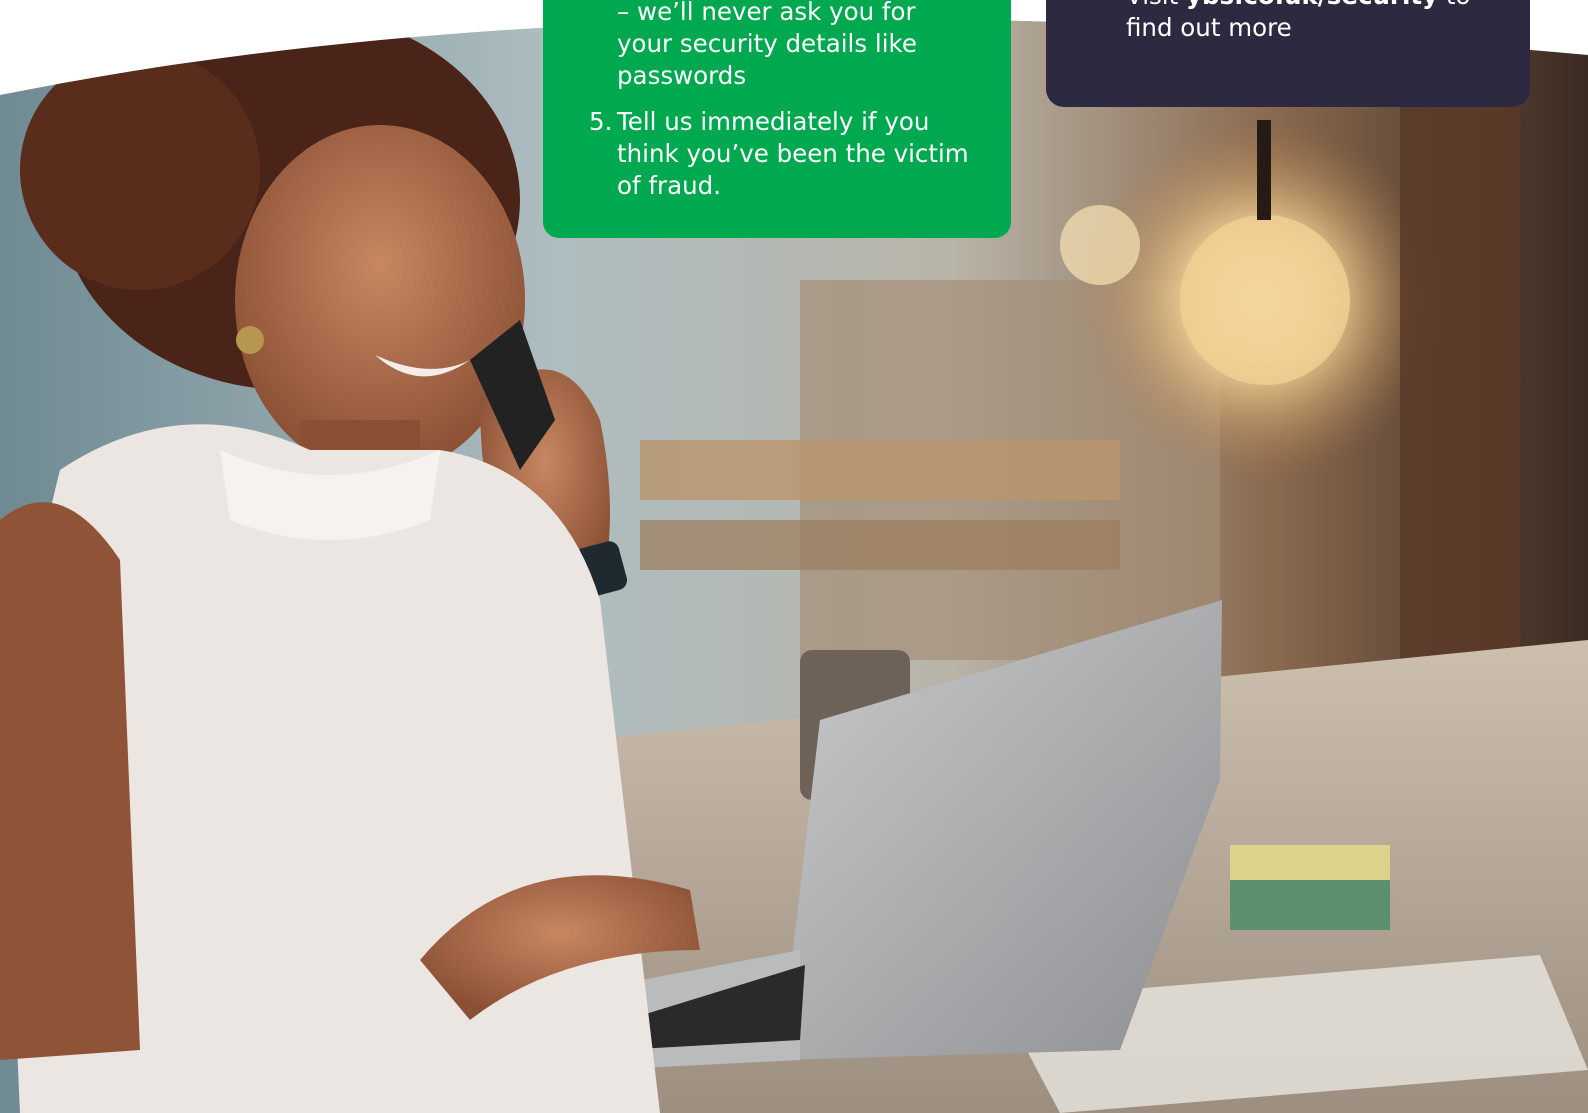  I want to click on tip-line: of fraud., so click(669, 185).